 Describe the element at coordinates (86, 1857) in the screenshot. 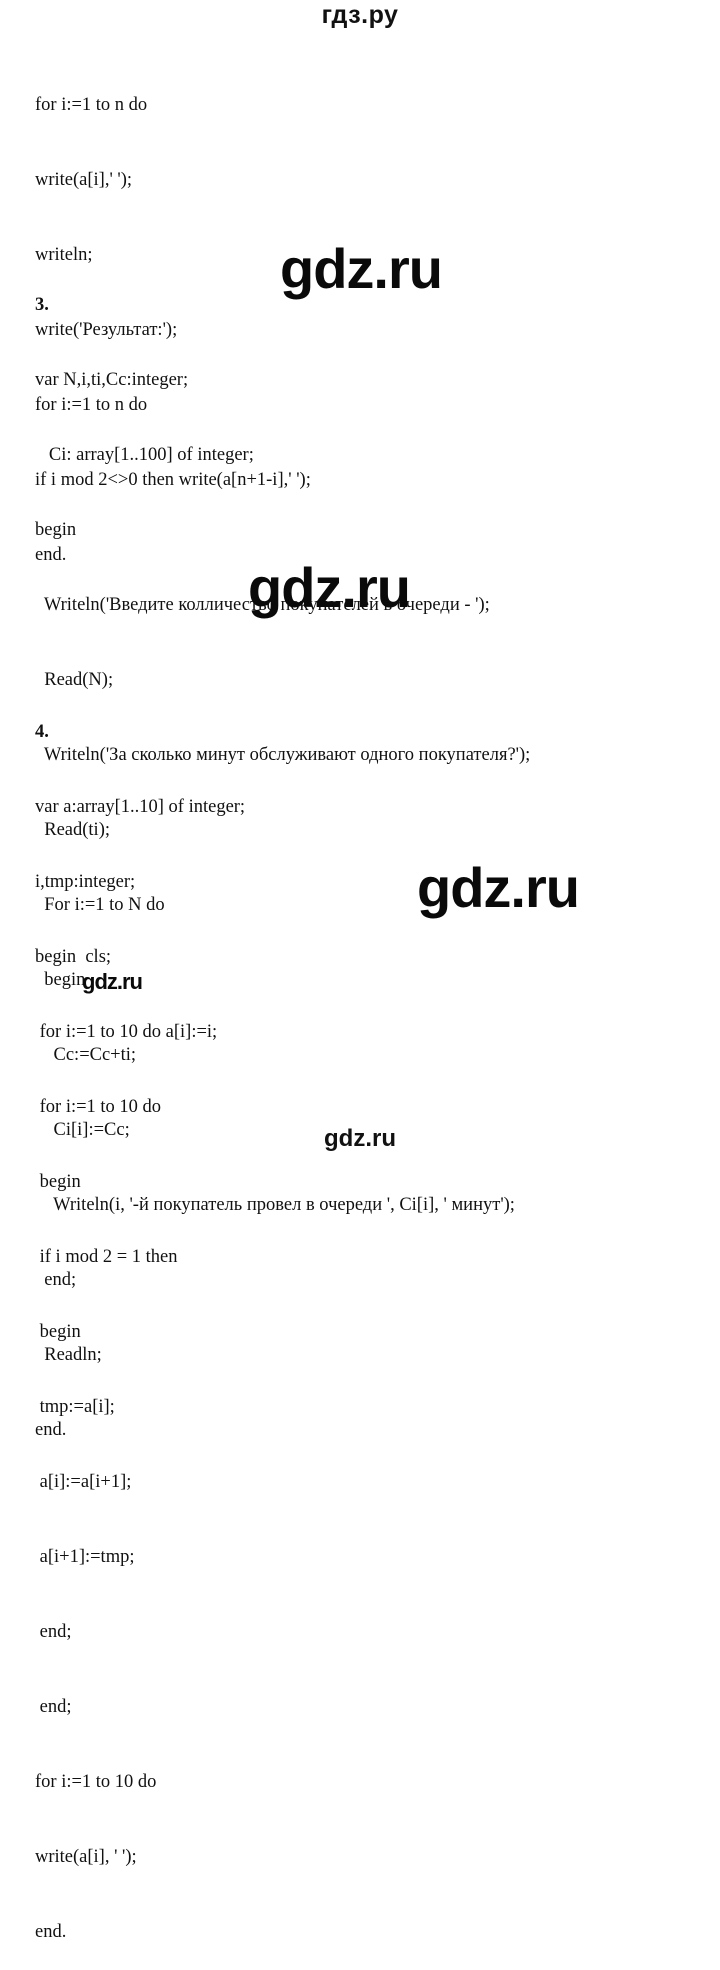

I see `code-line: write(a[i], ' ');` at that location.